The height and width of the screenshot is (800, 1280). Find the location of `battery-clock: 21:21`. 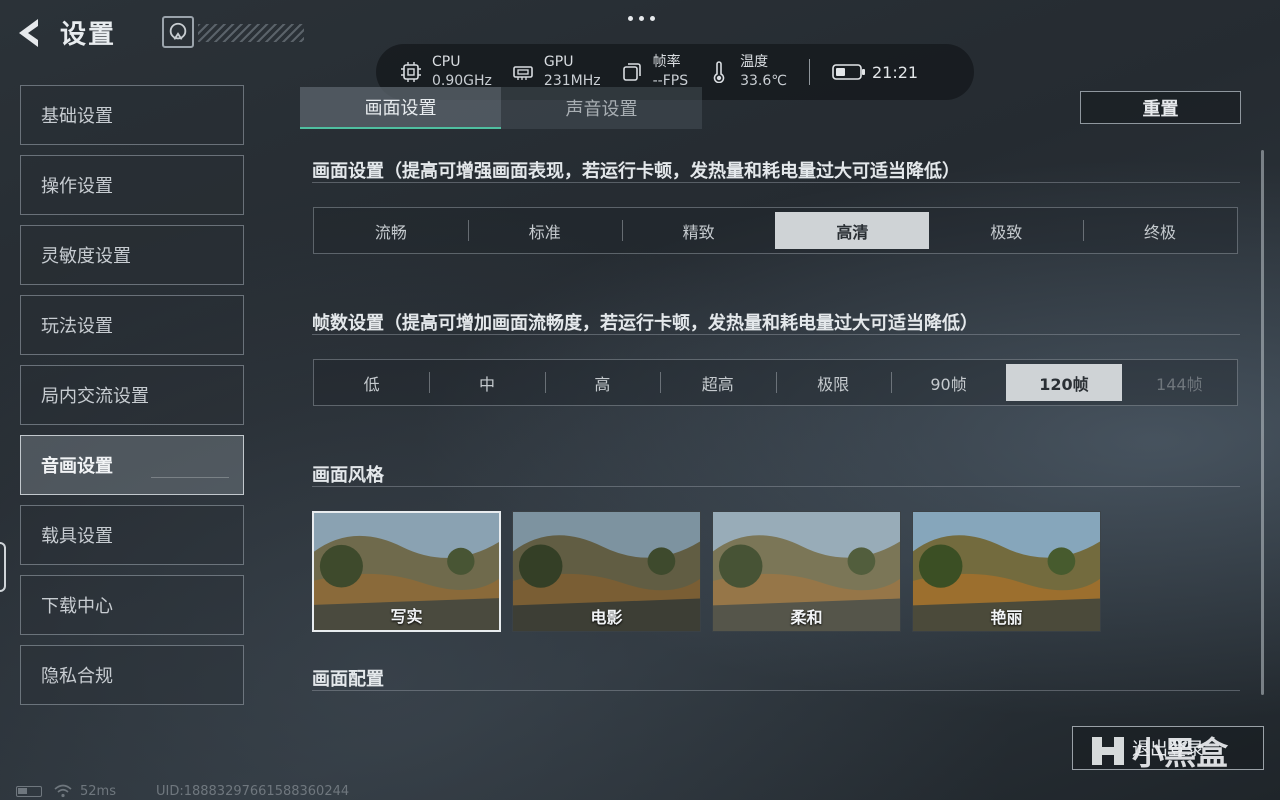

battery-clock: 21:21 is located at coordinates (875, 72).